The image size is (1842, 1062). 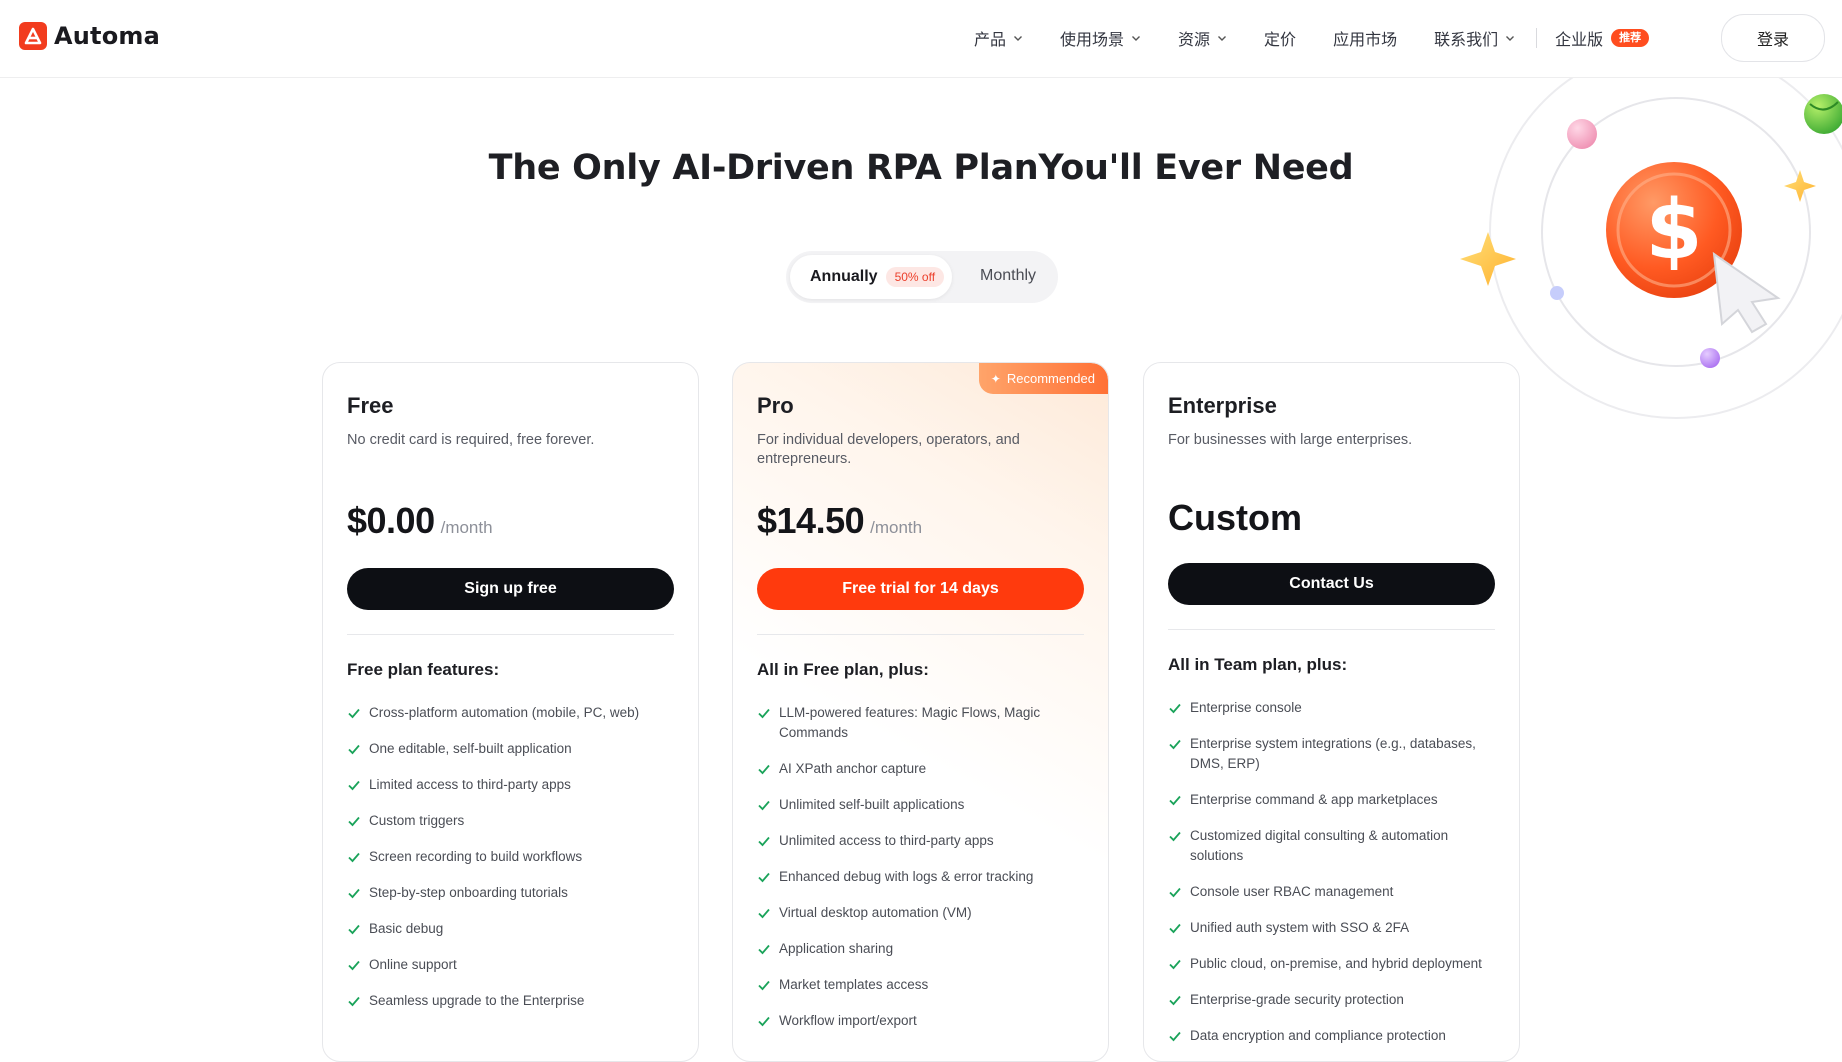 What do you see at coordinates (1222, 405) in the screenshot?
I see `plan-name: Enterprise` at bounding box center [1222, 405].